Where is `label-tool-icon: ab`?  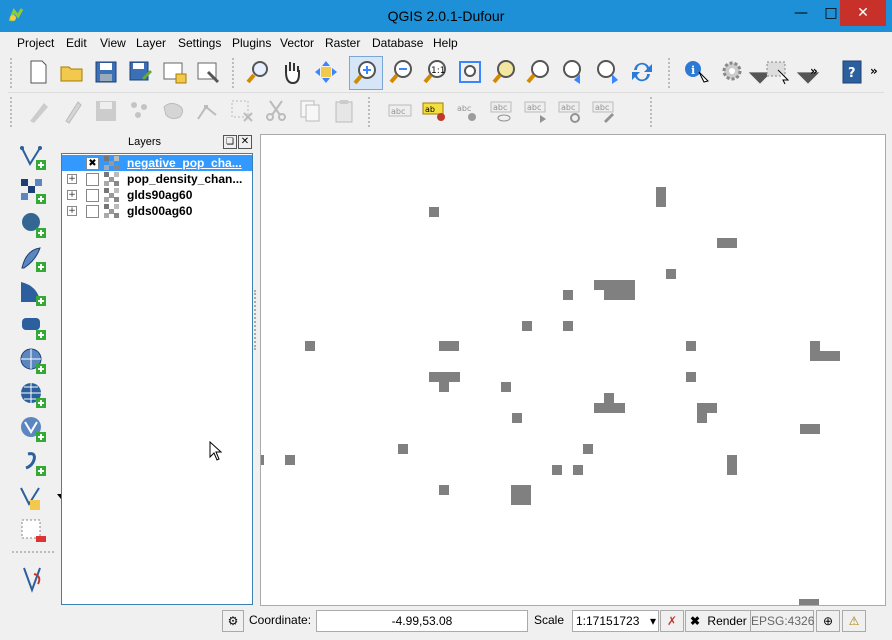
label-tool-icon: ab is located at coordinates (434, 111).